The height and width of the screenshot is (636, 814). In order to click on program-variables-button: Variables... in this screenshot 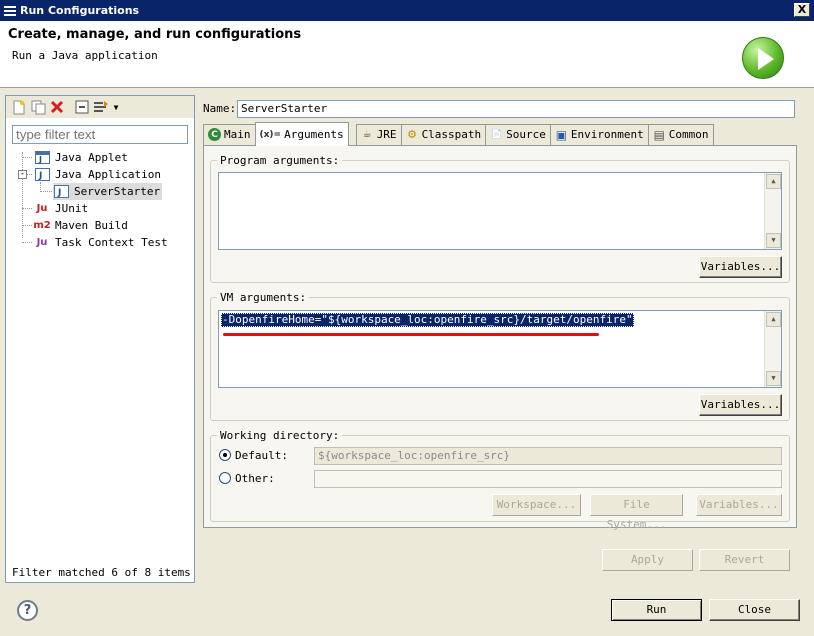, I will do `click(740, 267)`.